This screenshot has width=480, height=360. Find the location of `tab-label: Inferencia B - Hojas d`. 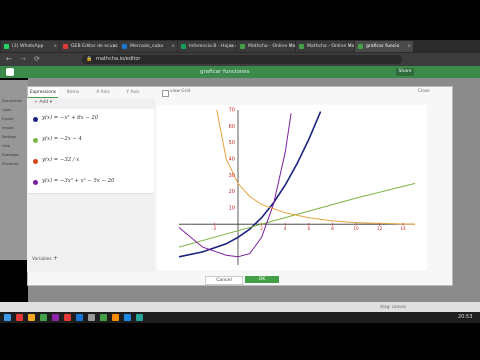

tab-label: Inferencia B - Hojas d is located at coordinates (212, 46).